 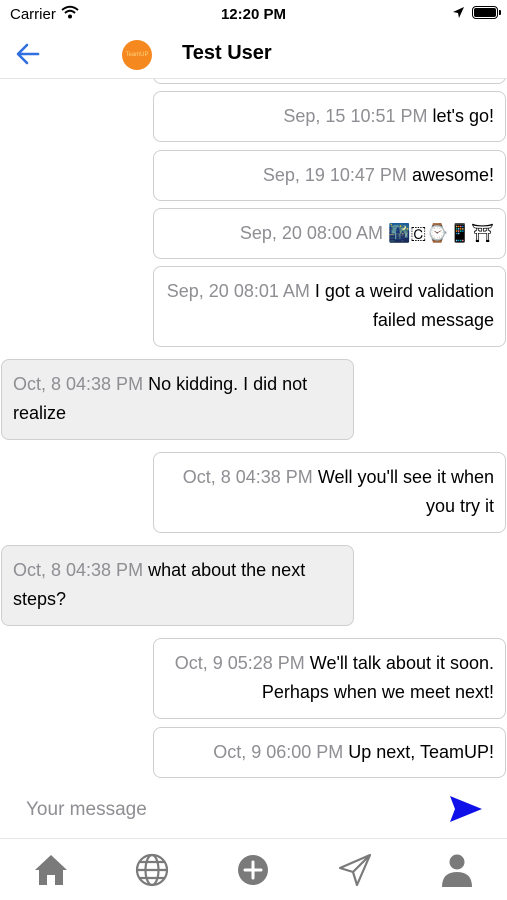 I want to click on globe-icon, so click(x=152, y=870).